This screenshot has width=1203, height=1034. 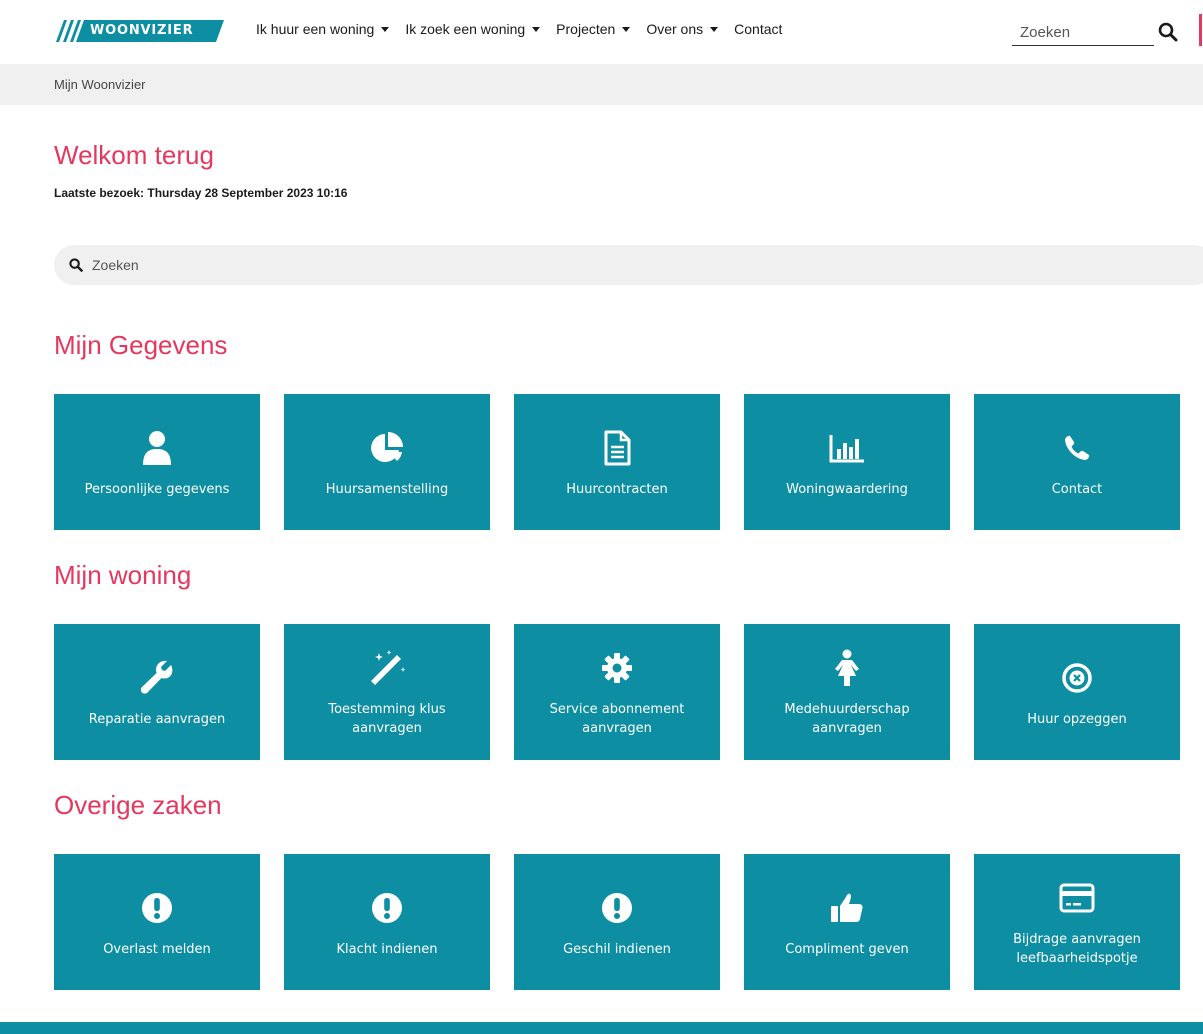 I want to click on nav-item-label: Ik huur een woning, so click(x=315, y=29).